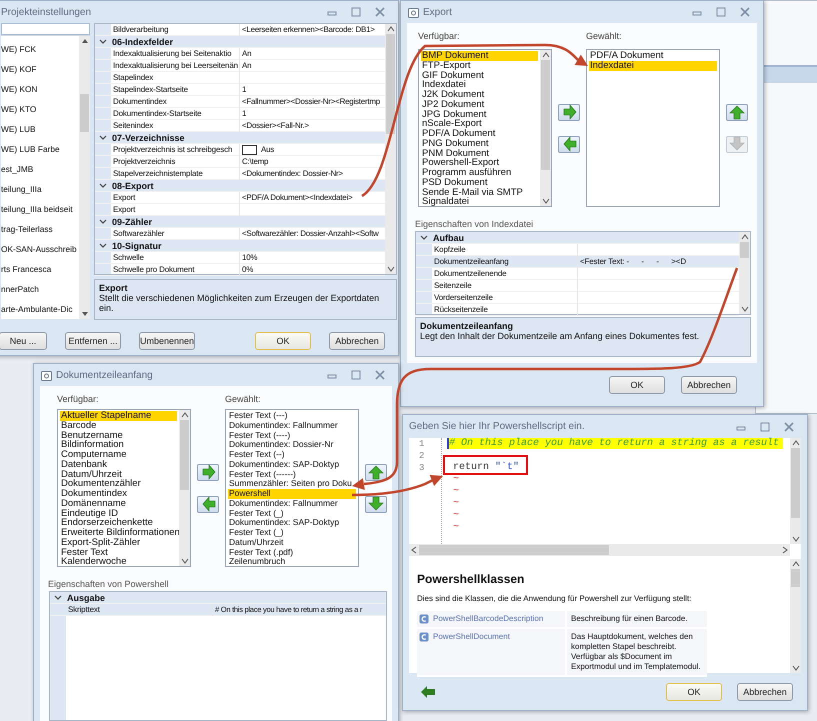 The image size is (817, 721). I want to click on list-item: Zeilenumbruch, so click(292, 562).